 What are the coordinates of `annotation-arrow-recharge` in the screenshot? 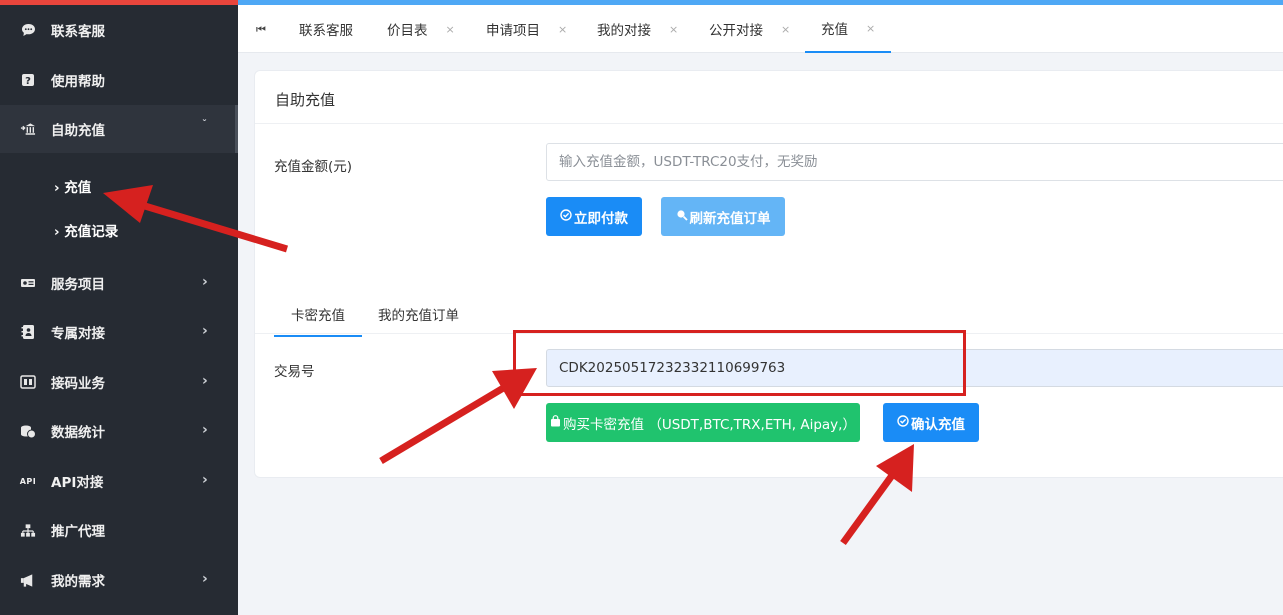 It's located at (196, 219).